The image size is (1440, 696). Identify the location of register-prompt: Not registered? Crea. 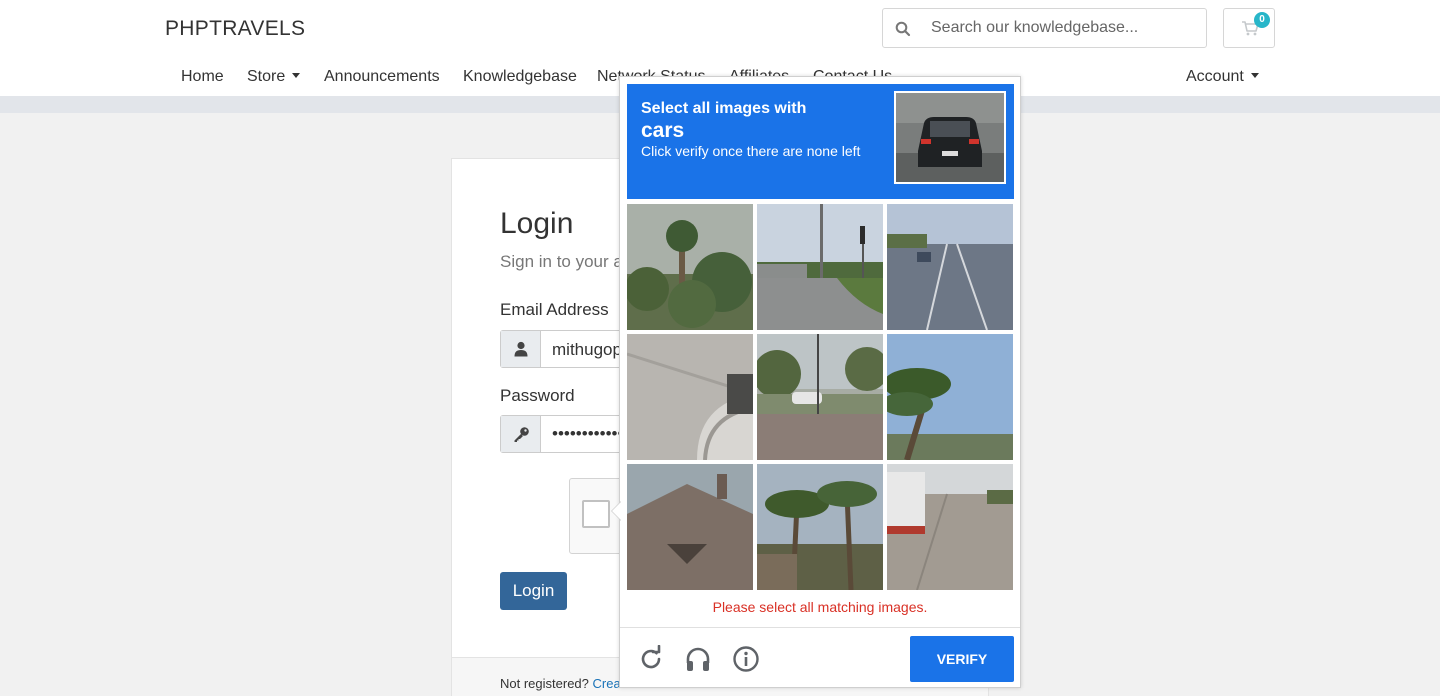
(560, 683).